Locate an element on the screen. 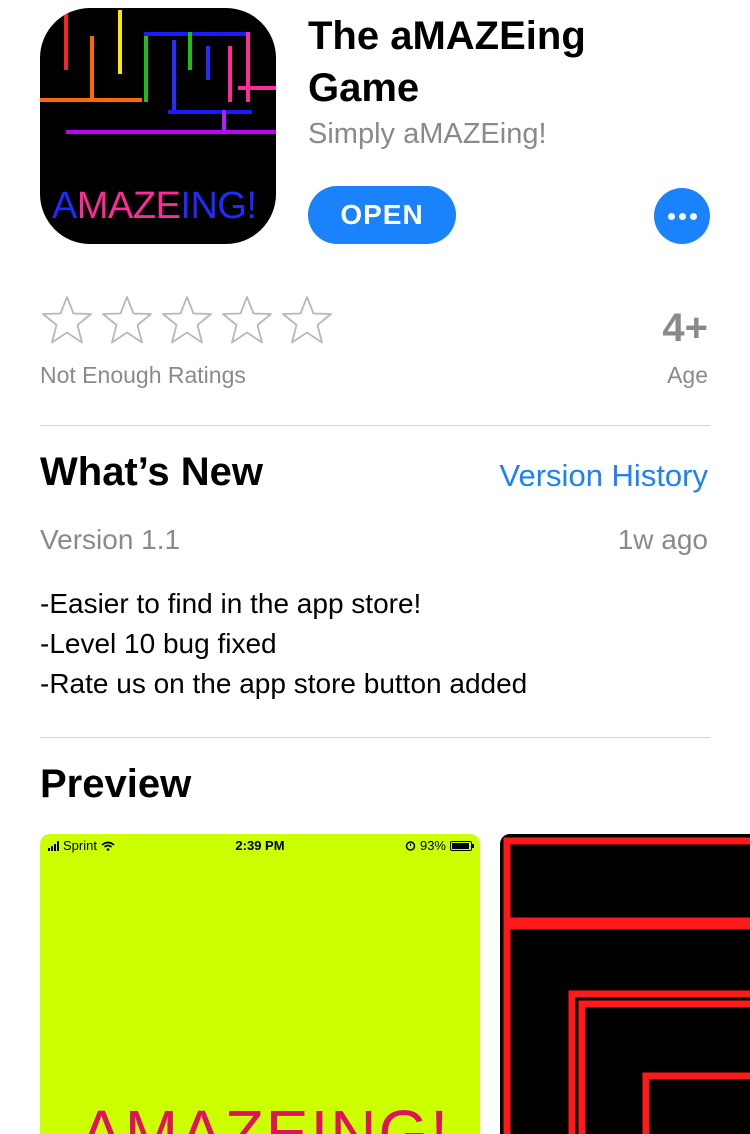  release-note: -Rate us on the app store button added is located at coordinates (284, 683).